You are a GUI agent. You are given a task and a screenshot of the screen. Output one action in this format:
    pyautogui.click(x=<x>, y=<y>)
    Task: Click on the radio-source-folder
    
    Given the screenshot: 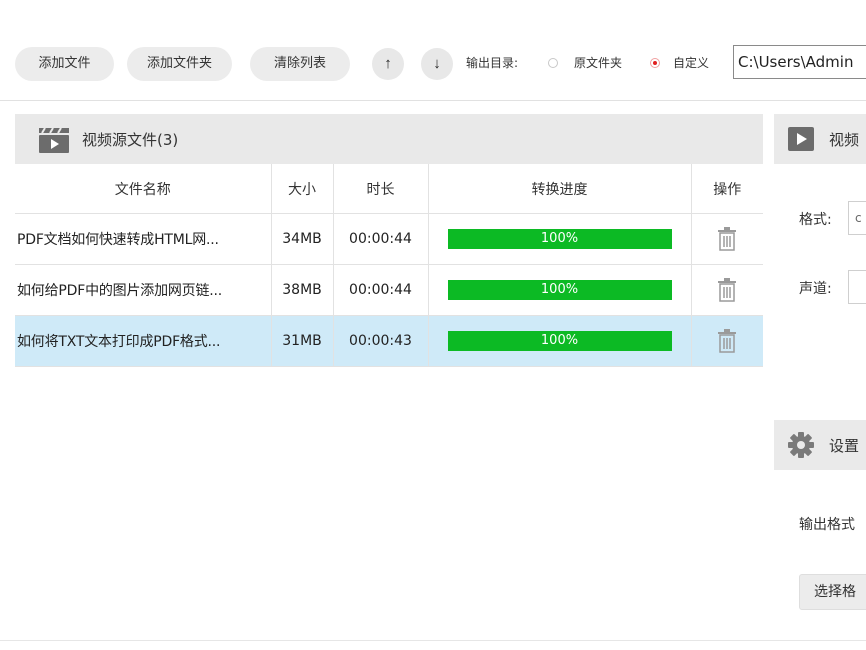 What is the action you would take?
    pyautogui.click(x=553, y=63)
    